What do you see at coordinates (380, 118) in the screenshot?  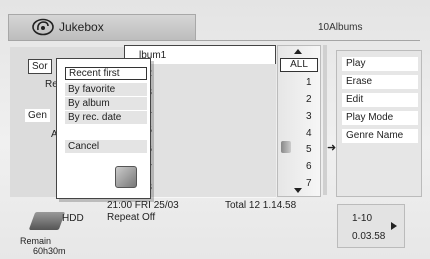 I see `play-mode-button: Play Mode` at bounding box center [380, 118].